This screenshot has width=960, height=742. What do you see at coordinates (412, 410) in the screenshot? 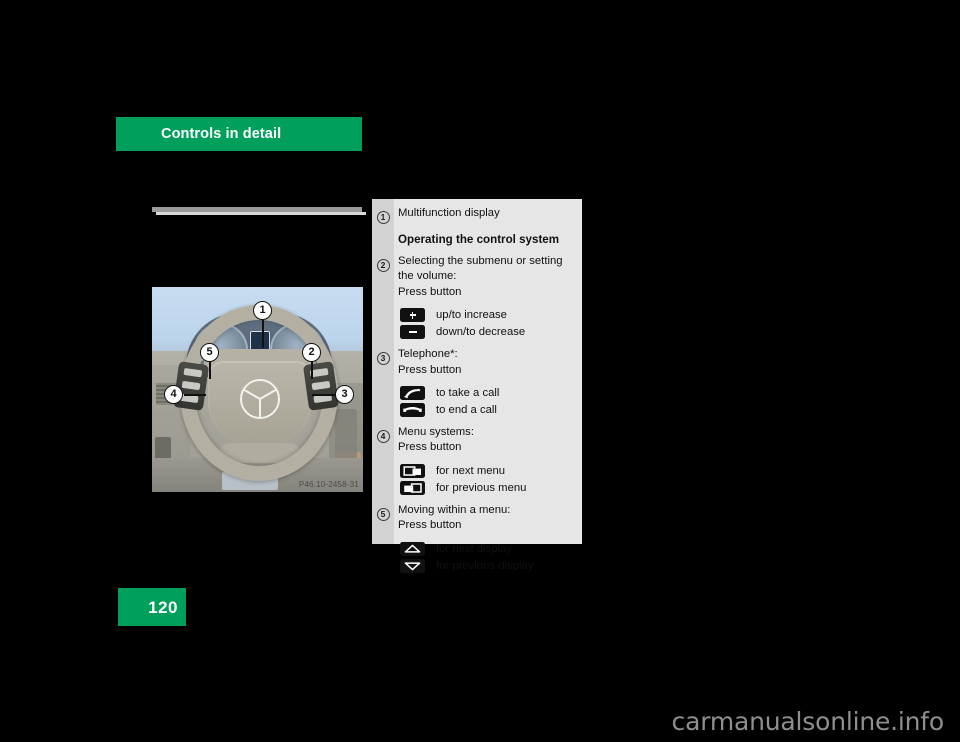
I see `end-call-icon` at bounding box center [412, 410].